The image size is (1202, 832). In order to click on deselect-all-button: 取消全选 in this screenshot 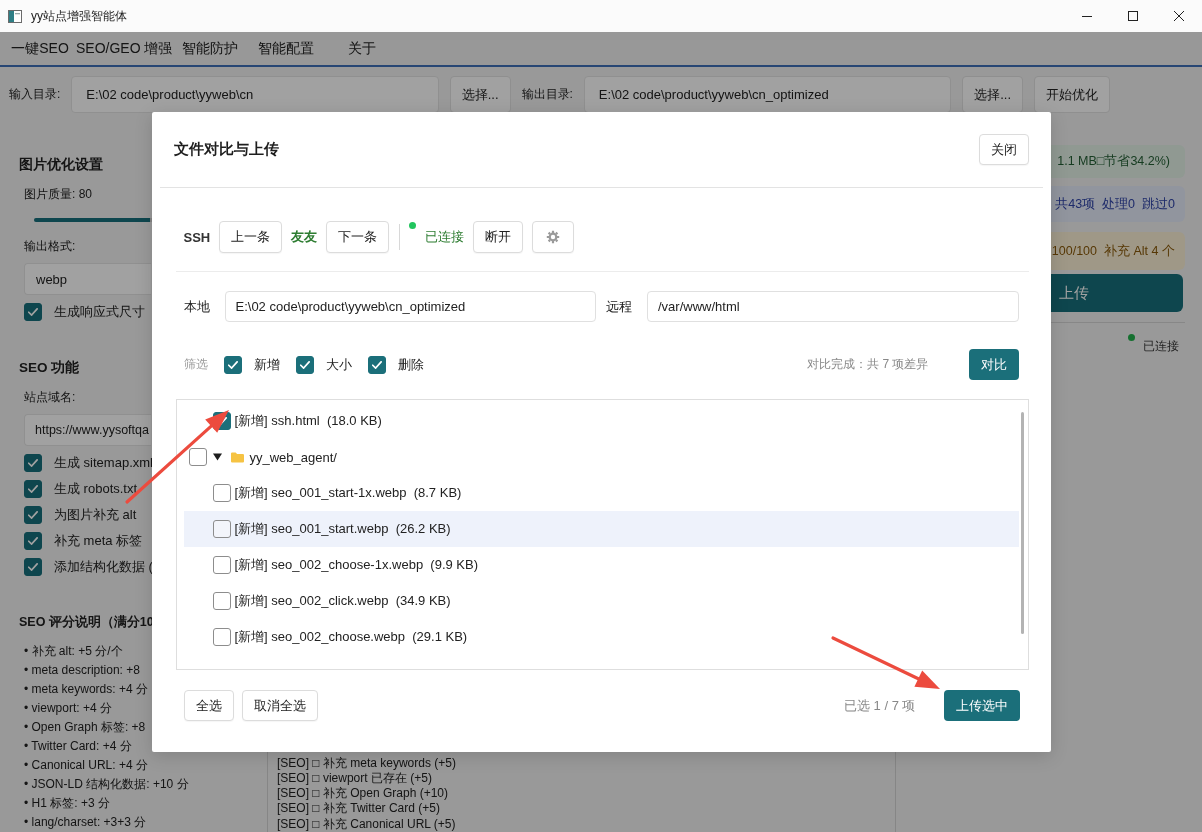, I will do `click(279, 705)`.